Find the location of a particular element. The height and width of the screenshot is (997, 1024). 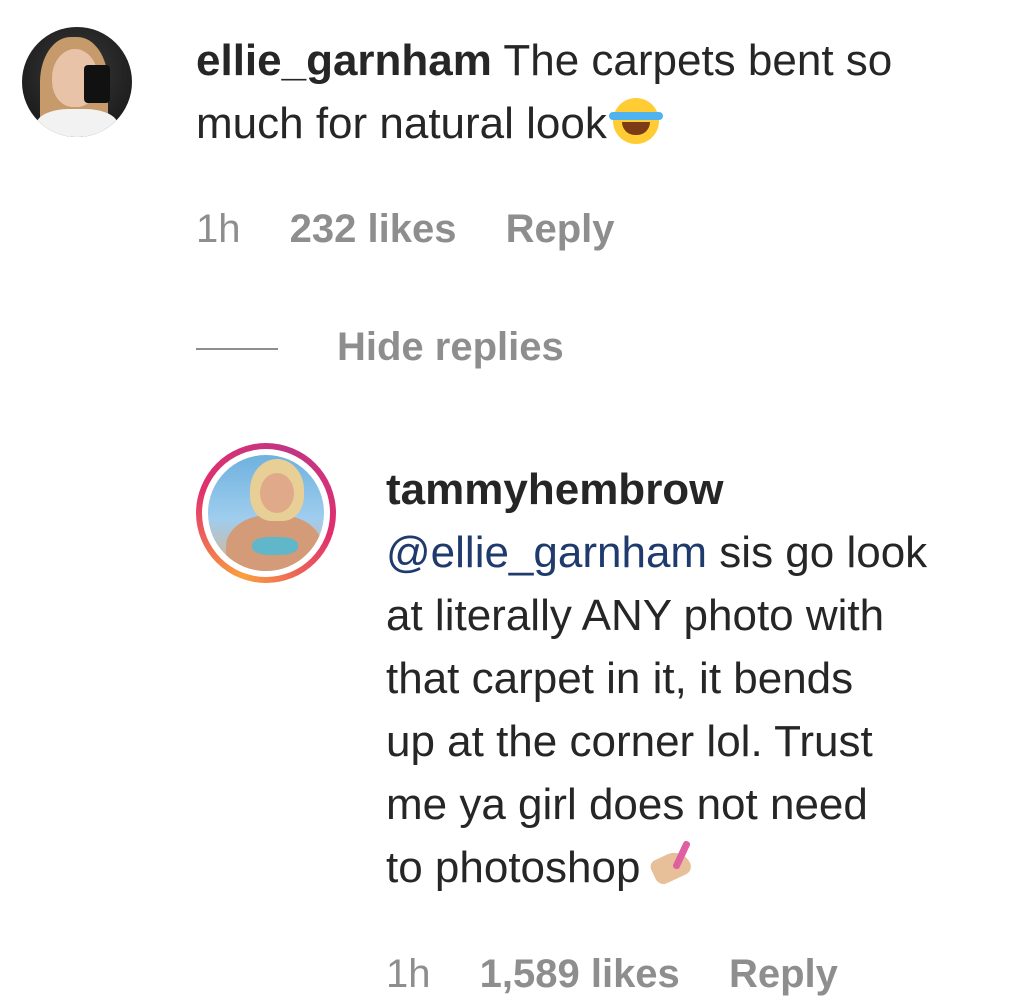

reply-text: me ya girl does not need is located at coordinates (627, 804).